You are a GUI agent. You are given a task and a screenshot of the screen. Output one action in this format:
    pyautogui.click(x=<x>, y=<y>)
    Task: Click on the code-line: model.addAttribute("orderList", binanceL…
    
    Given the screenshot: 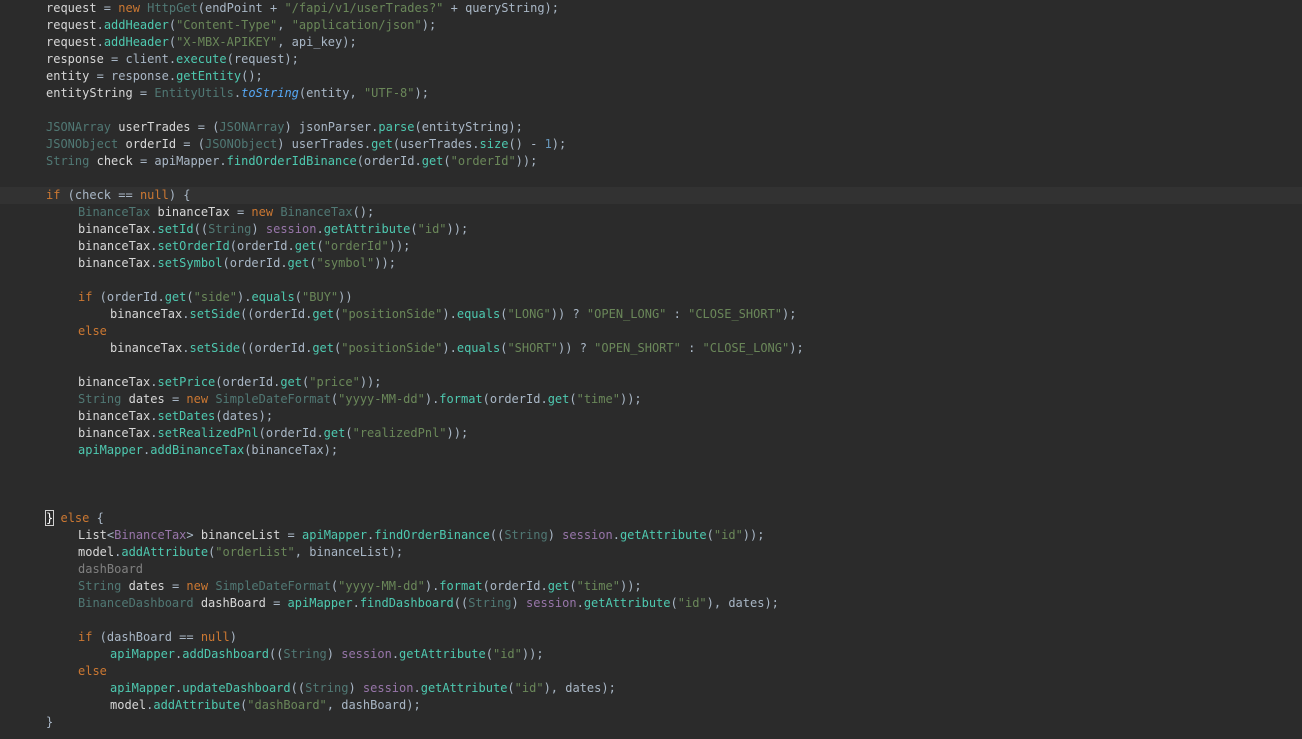 What is the action you would take?
    pyautogui.click(x=651, y=552)
    